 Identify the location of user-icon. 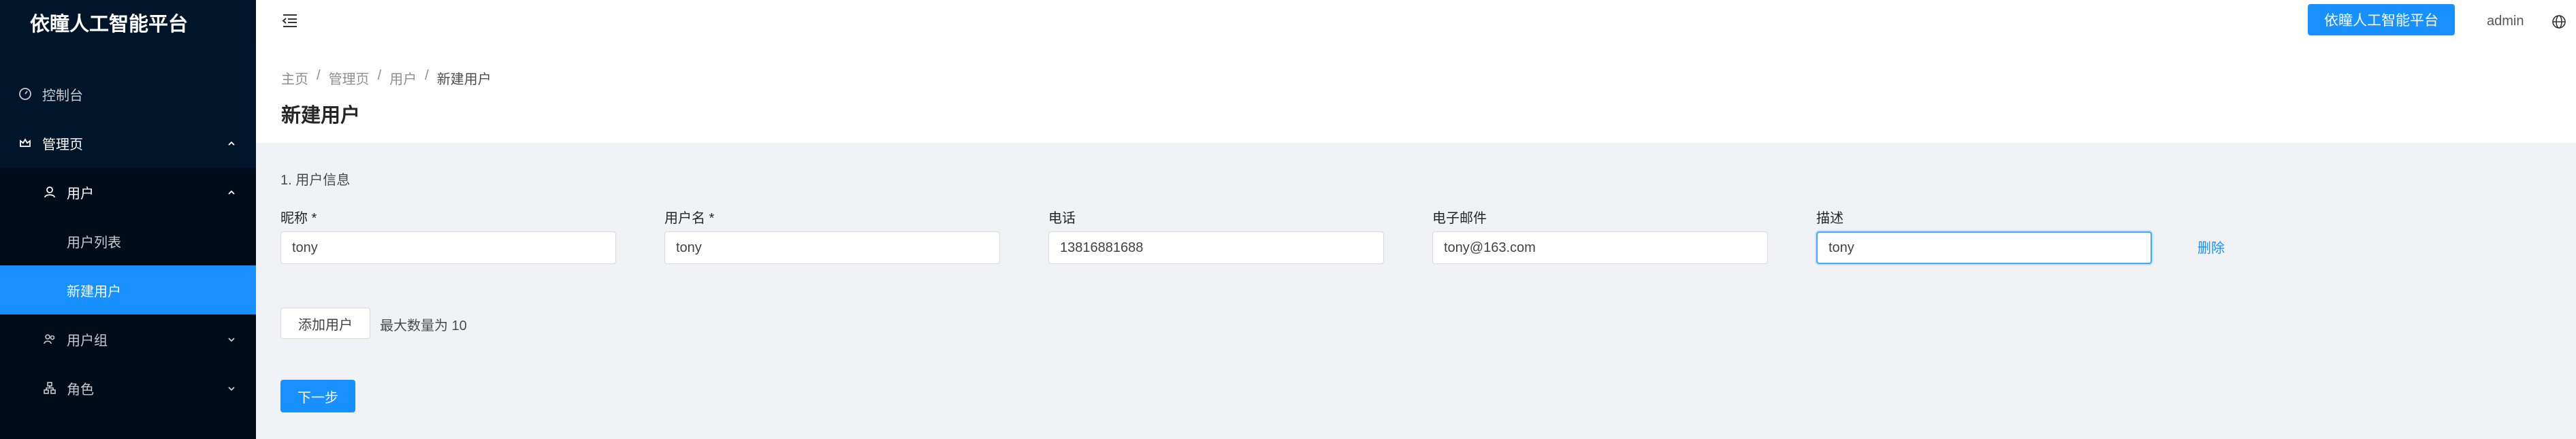
(50, 191).